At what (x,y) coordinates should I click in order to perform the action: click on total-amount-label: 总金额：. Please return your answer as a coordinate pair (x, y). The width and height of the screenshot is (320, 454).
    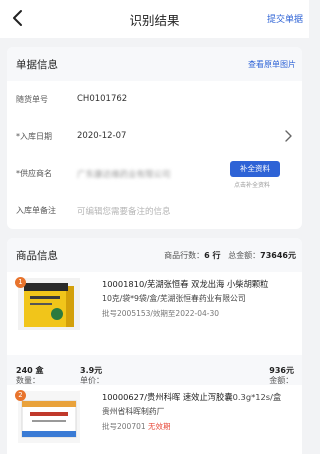
    Looking at the image, I should click on (244, 255).